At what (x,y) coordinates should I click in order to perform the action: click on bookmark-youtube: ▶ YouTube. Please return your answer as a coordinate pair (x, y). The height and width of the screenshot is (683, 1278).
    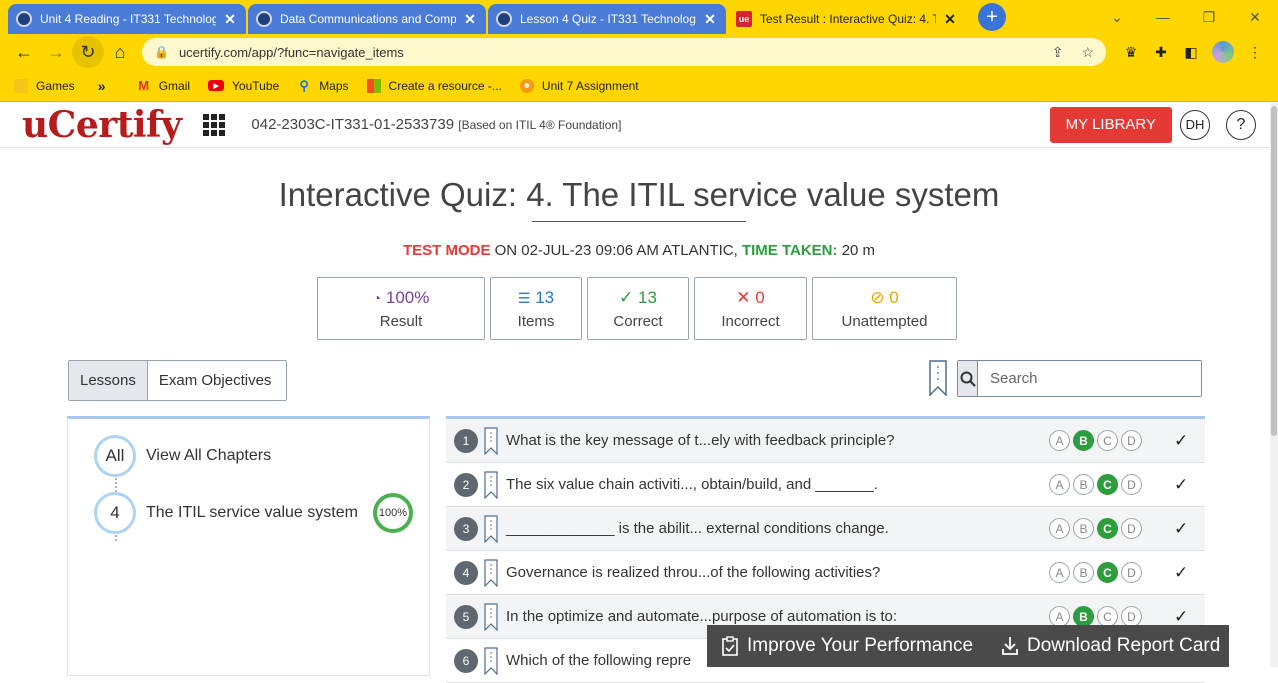
    Looking at the image, I should click on (243, 86).